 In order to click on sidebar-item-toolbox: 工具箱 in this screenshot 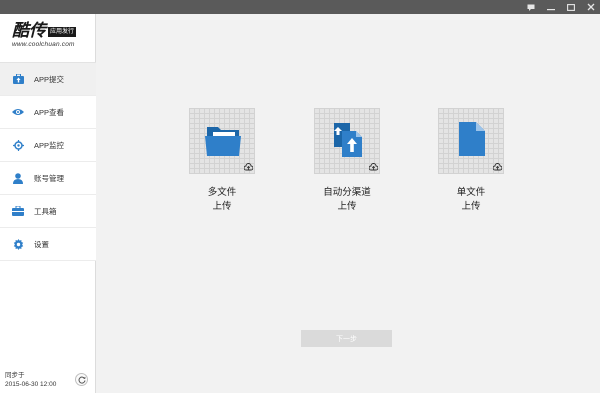, I will do `click(48, 211)`.